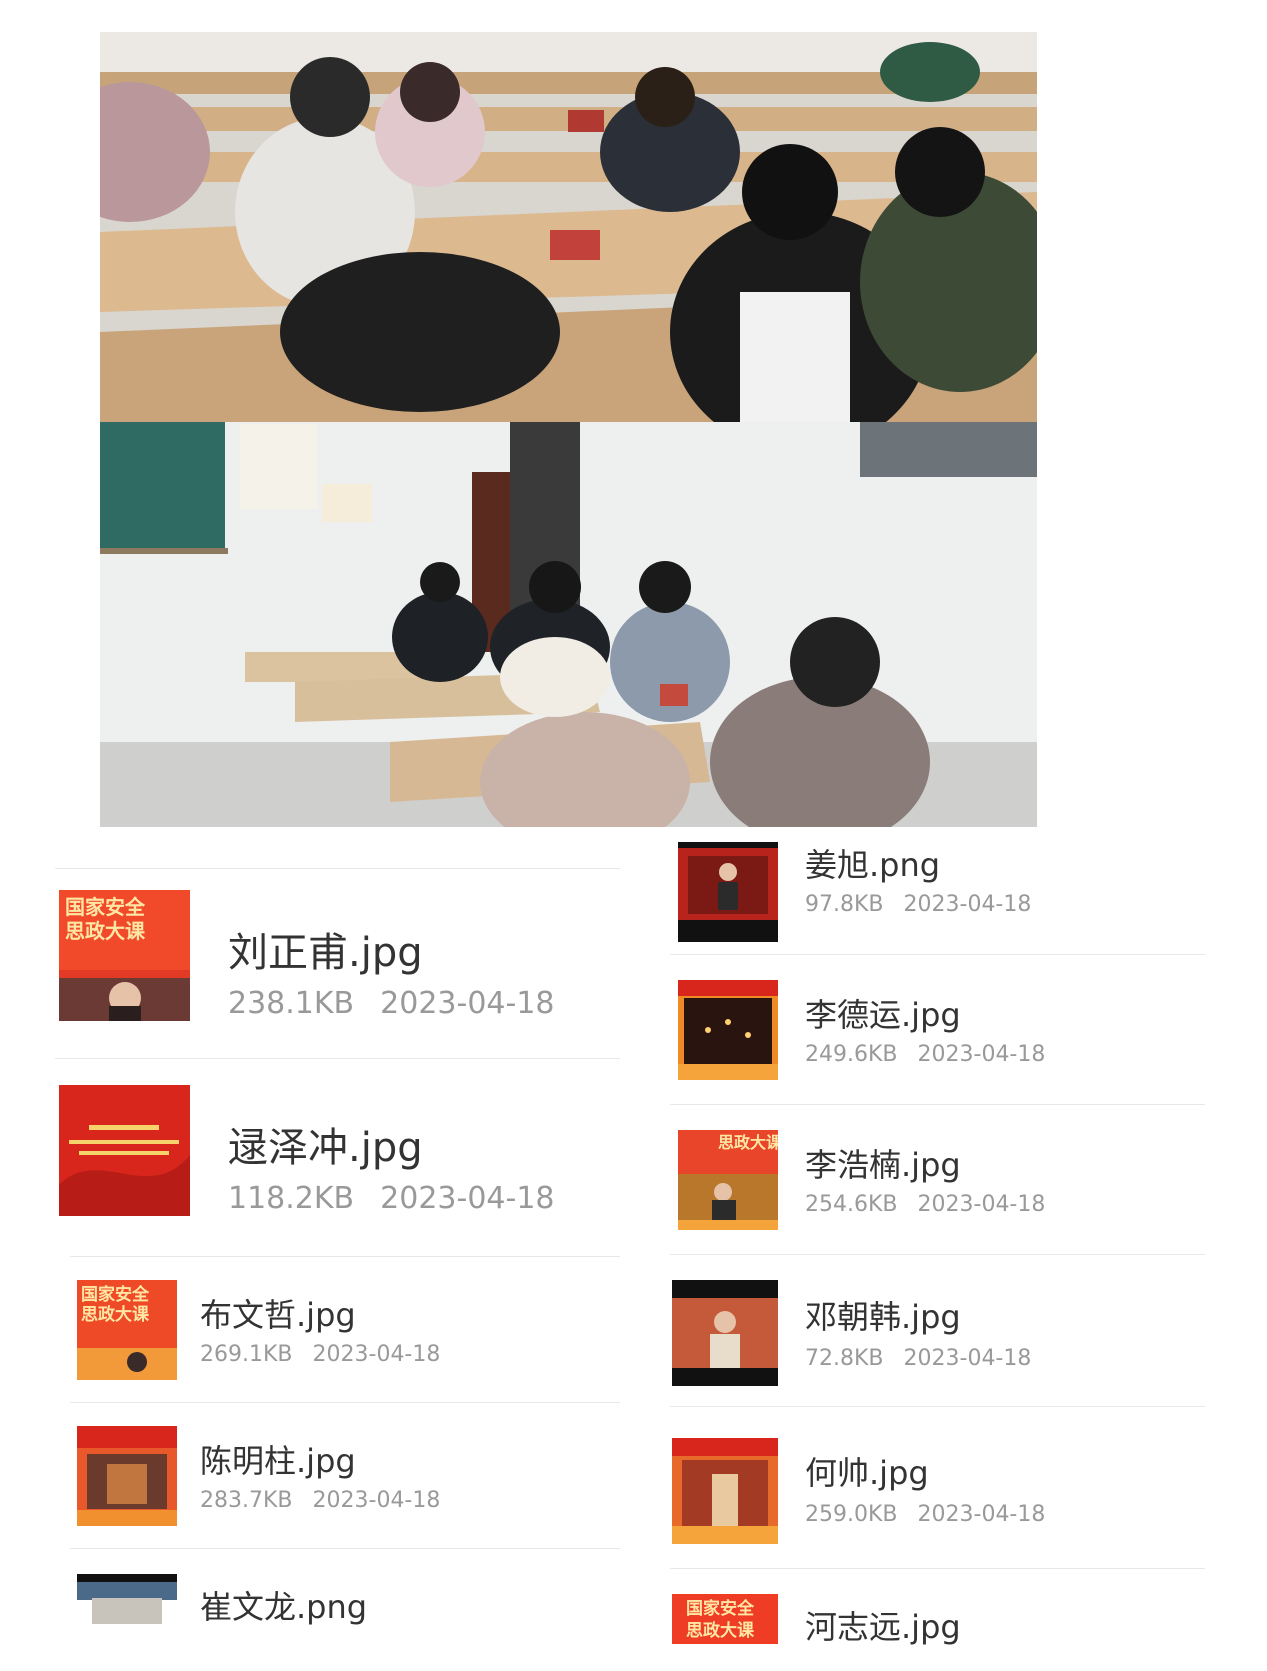 The image size is (1267, 1671). I want to click on file-name: 李德运.jpg, so click(883, 1015).